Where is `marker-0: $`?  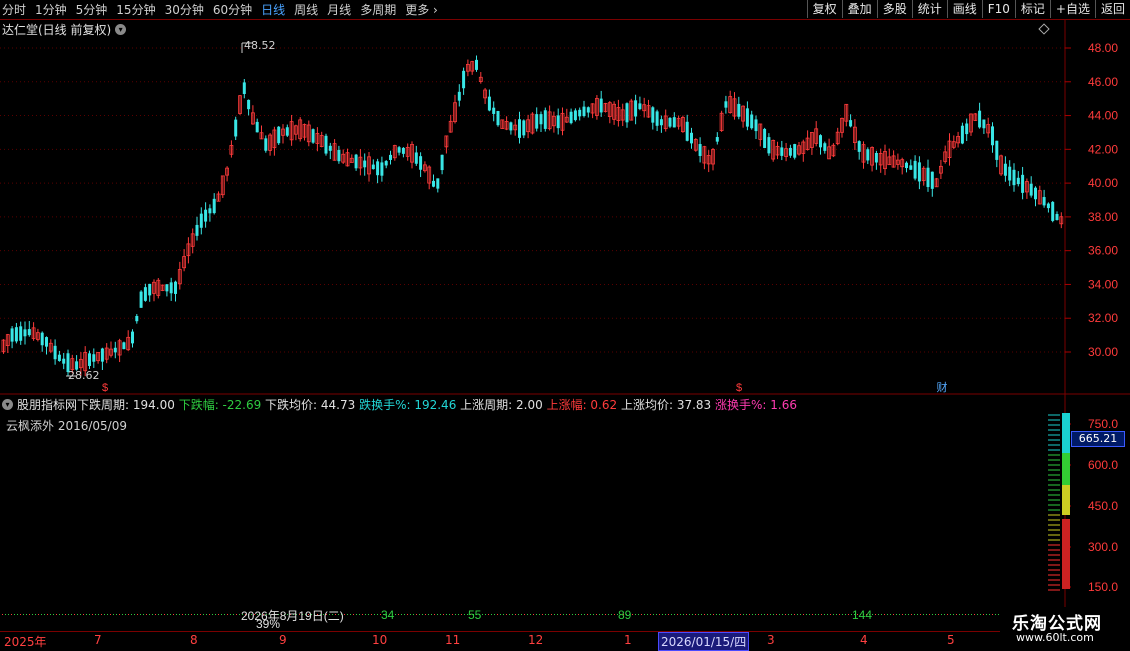 marker-0: $ is located at coordinates (105, 388).